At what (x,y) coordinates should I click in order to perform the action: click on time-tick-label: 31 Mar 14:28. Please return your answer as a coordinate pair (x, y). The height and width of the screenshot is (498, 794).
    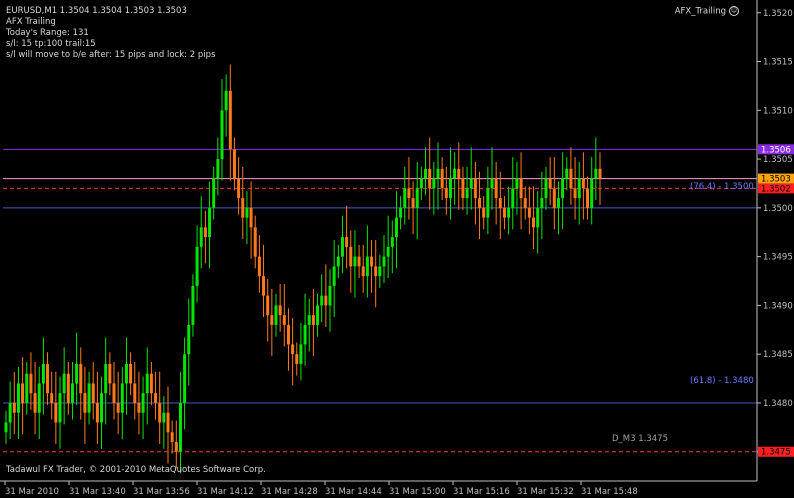
    Looking at the image, I should click on (289, 492).